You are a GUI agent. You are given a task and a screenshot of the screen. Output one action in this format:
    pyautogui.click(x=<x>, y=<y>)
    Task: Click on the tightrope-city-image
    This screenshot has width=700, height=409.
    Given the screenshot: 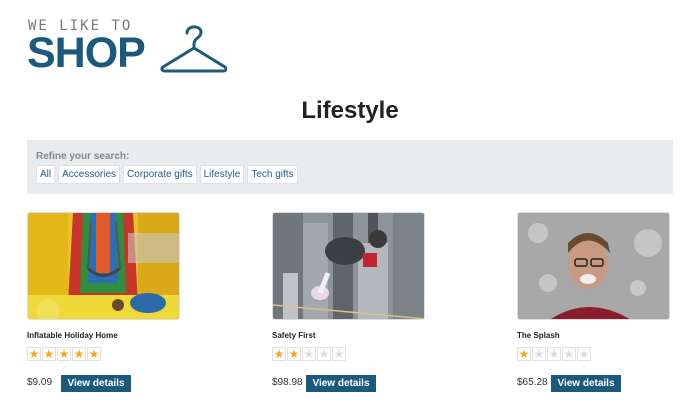 What is the action you would take?
    pyautogui.click(x=348, y=266)
    